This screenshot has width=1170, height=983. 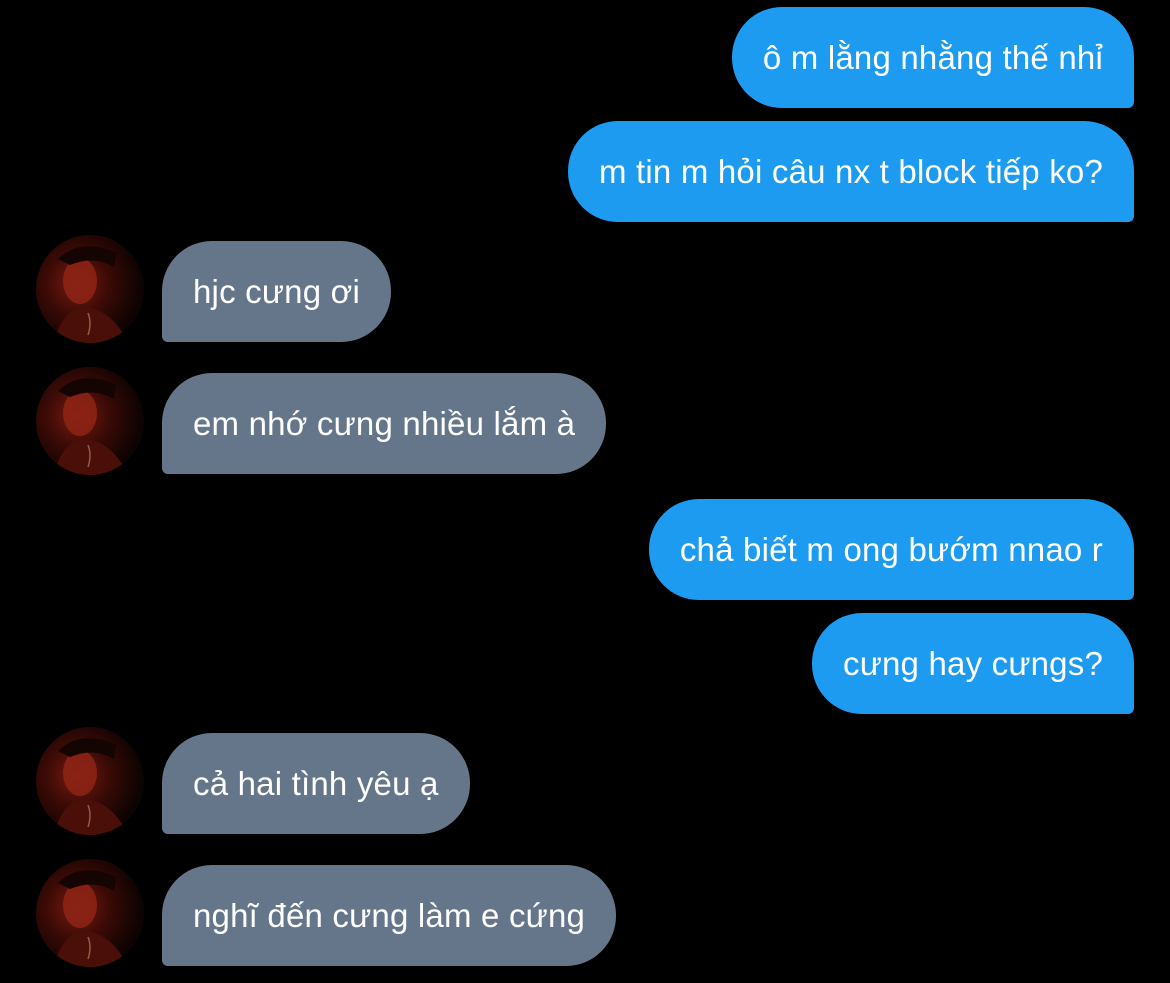 I want to click on message-text: hjc cưng ơi, so click(x=276, y=291).